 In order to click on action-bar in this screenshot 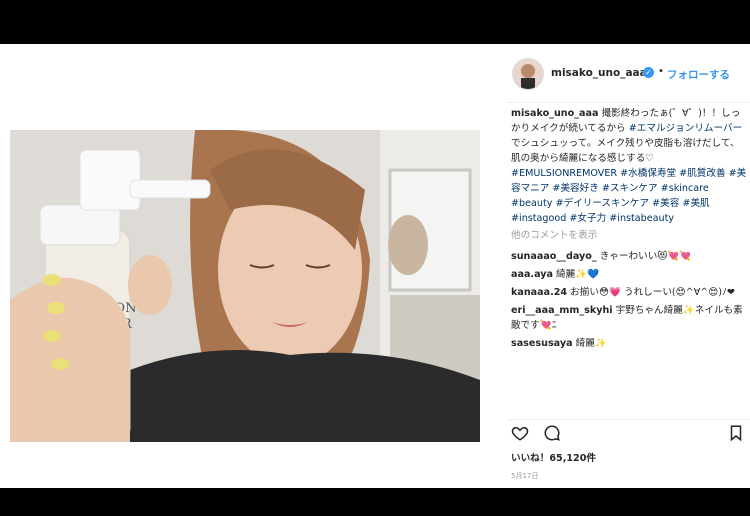, I will do `click(629, 435)`.